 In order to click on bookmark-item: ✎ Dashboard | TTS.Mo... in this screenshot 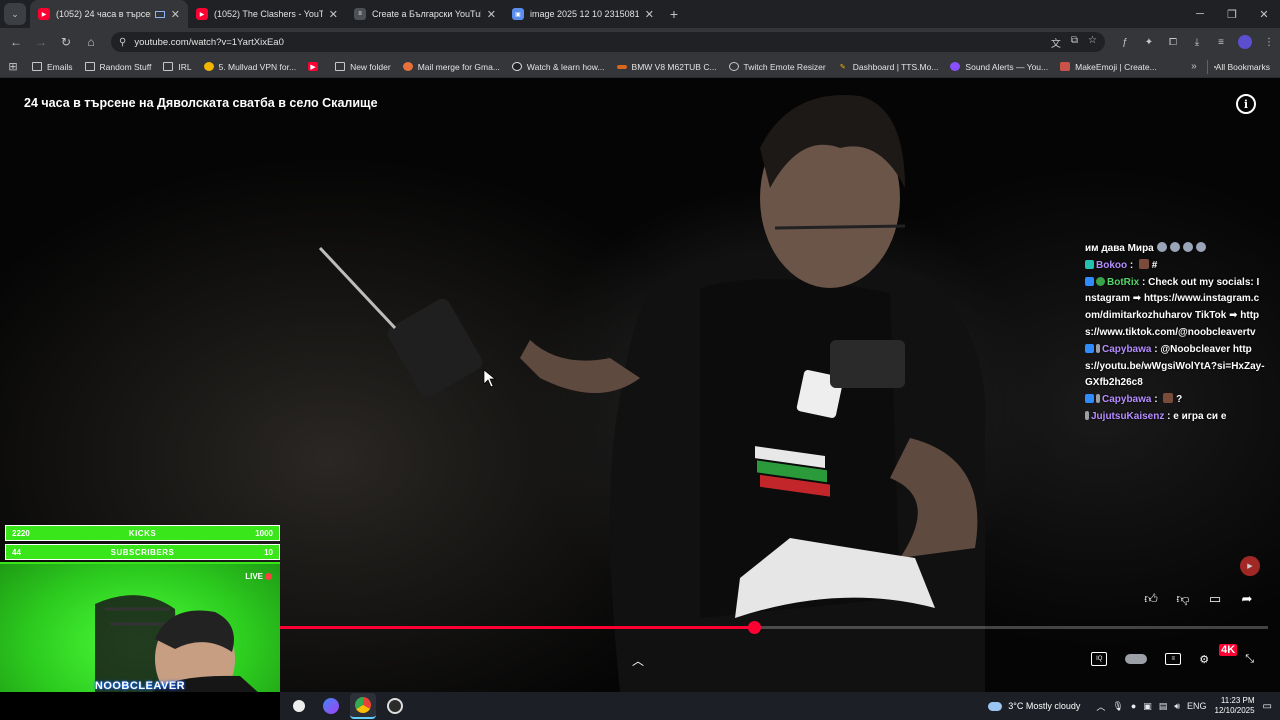, I will do `click(888, 67)`.